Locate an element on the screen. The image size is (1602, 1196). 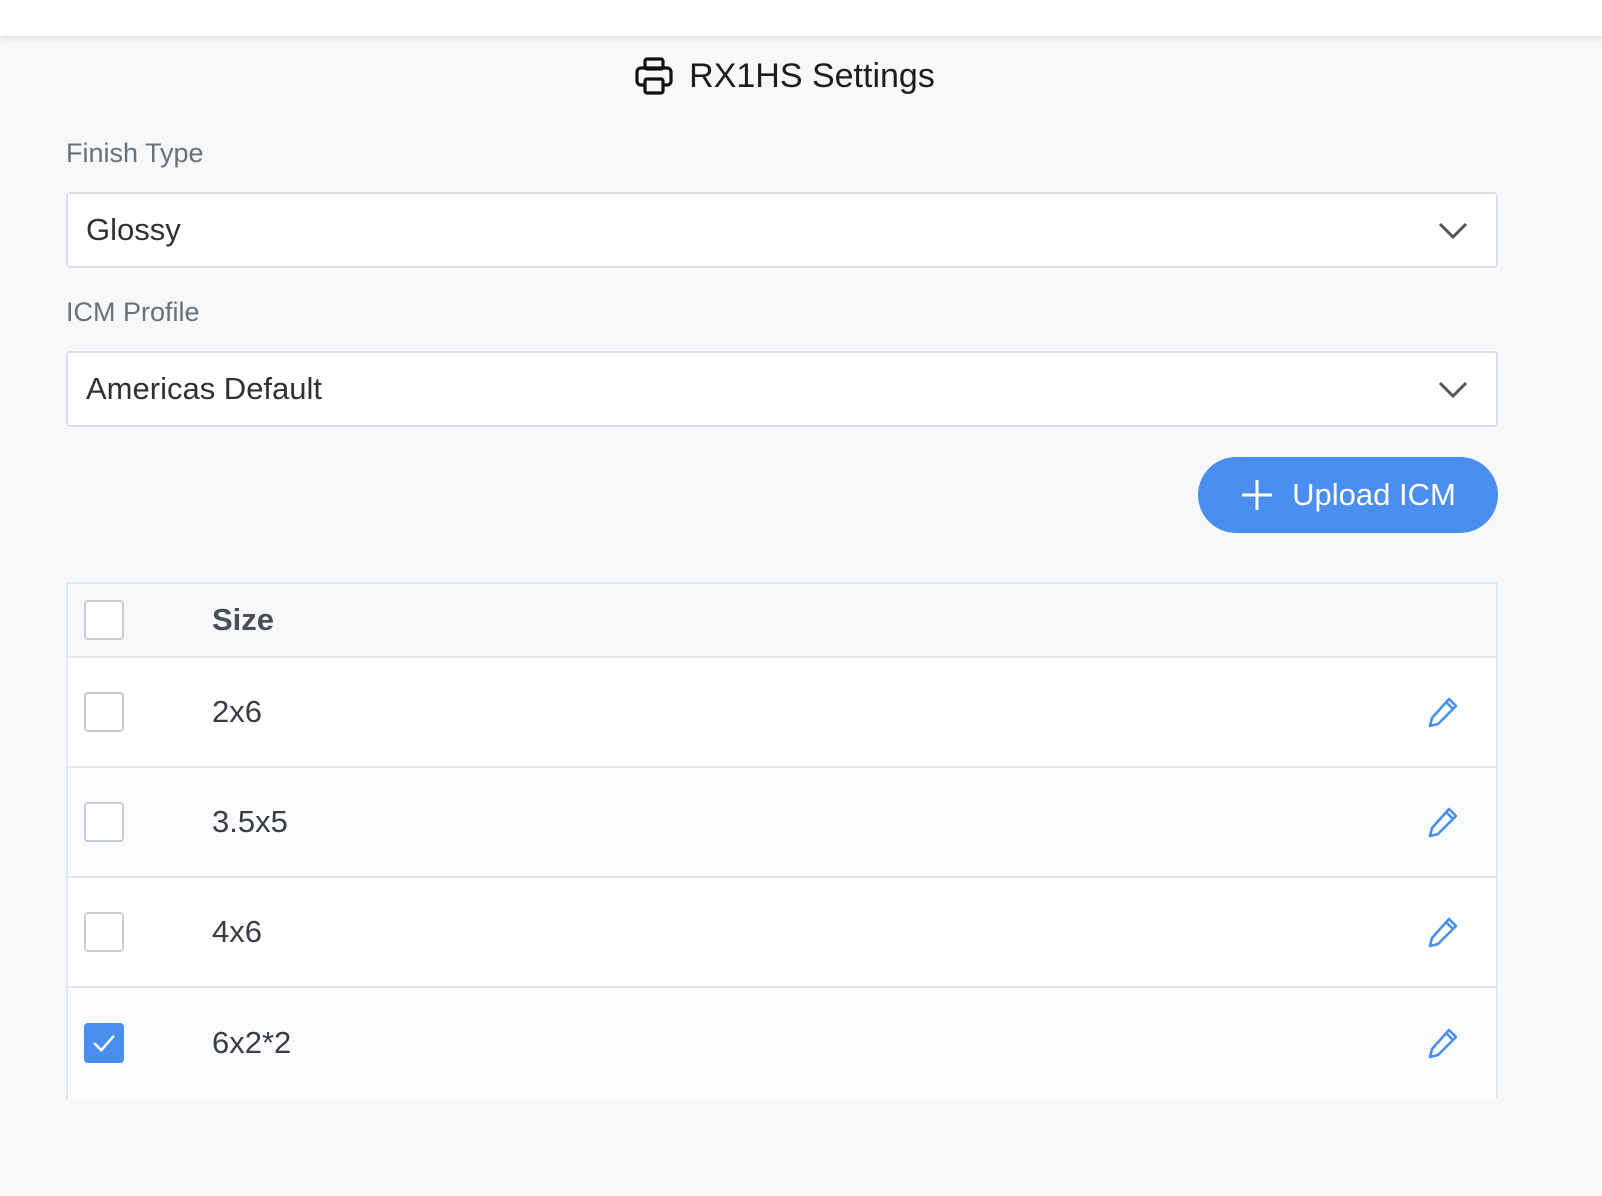
page-header: RX1HS Settings is located at coordinates (784, 76).